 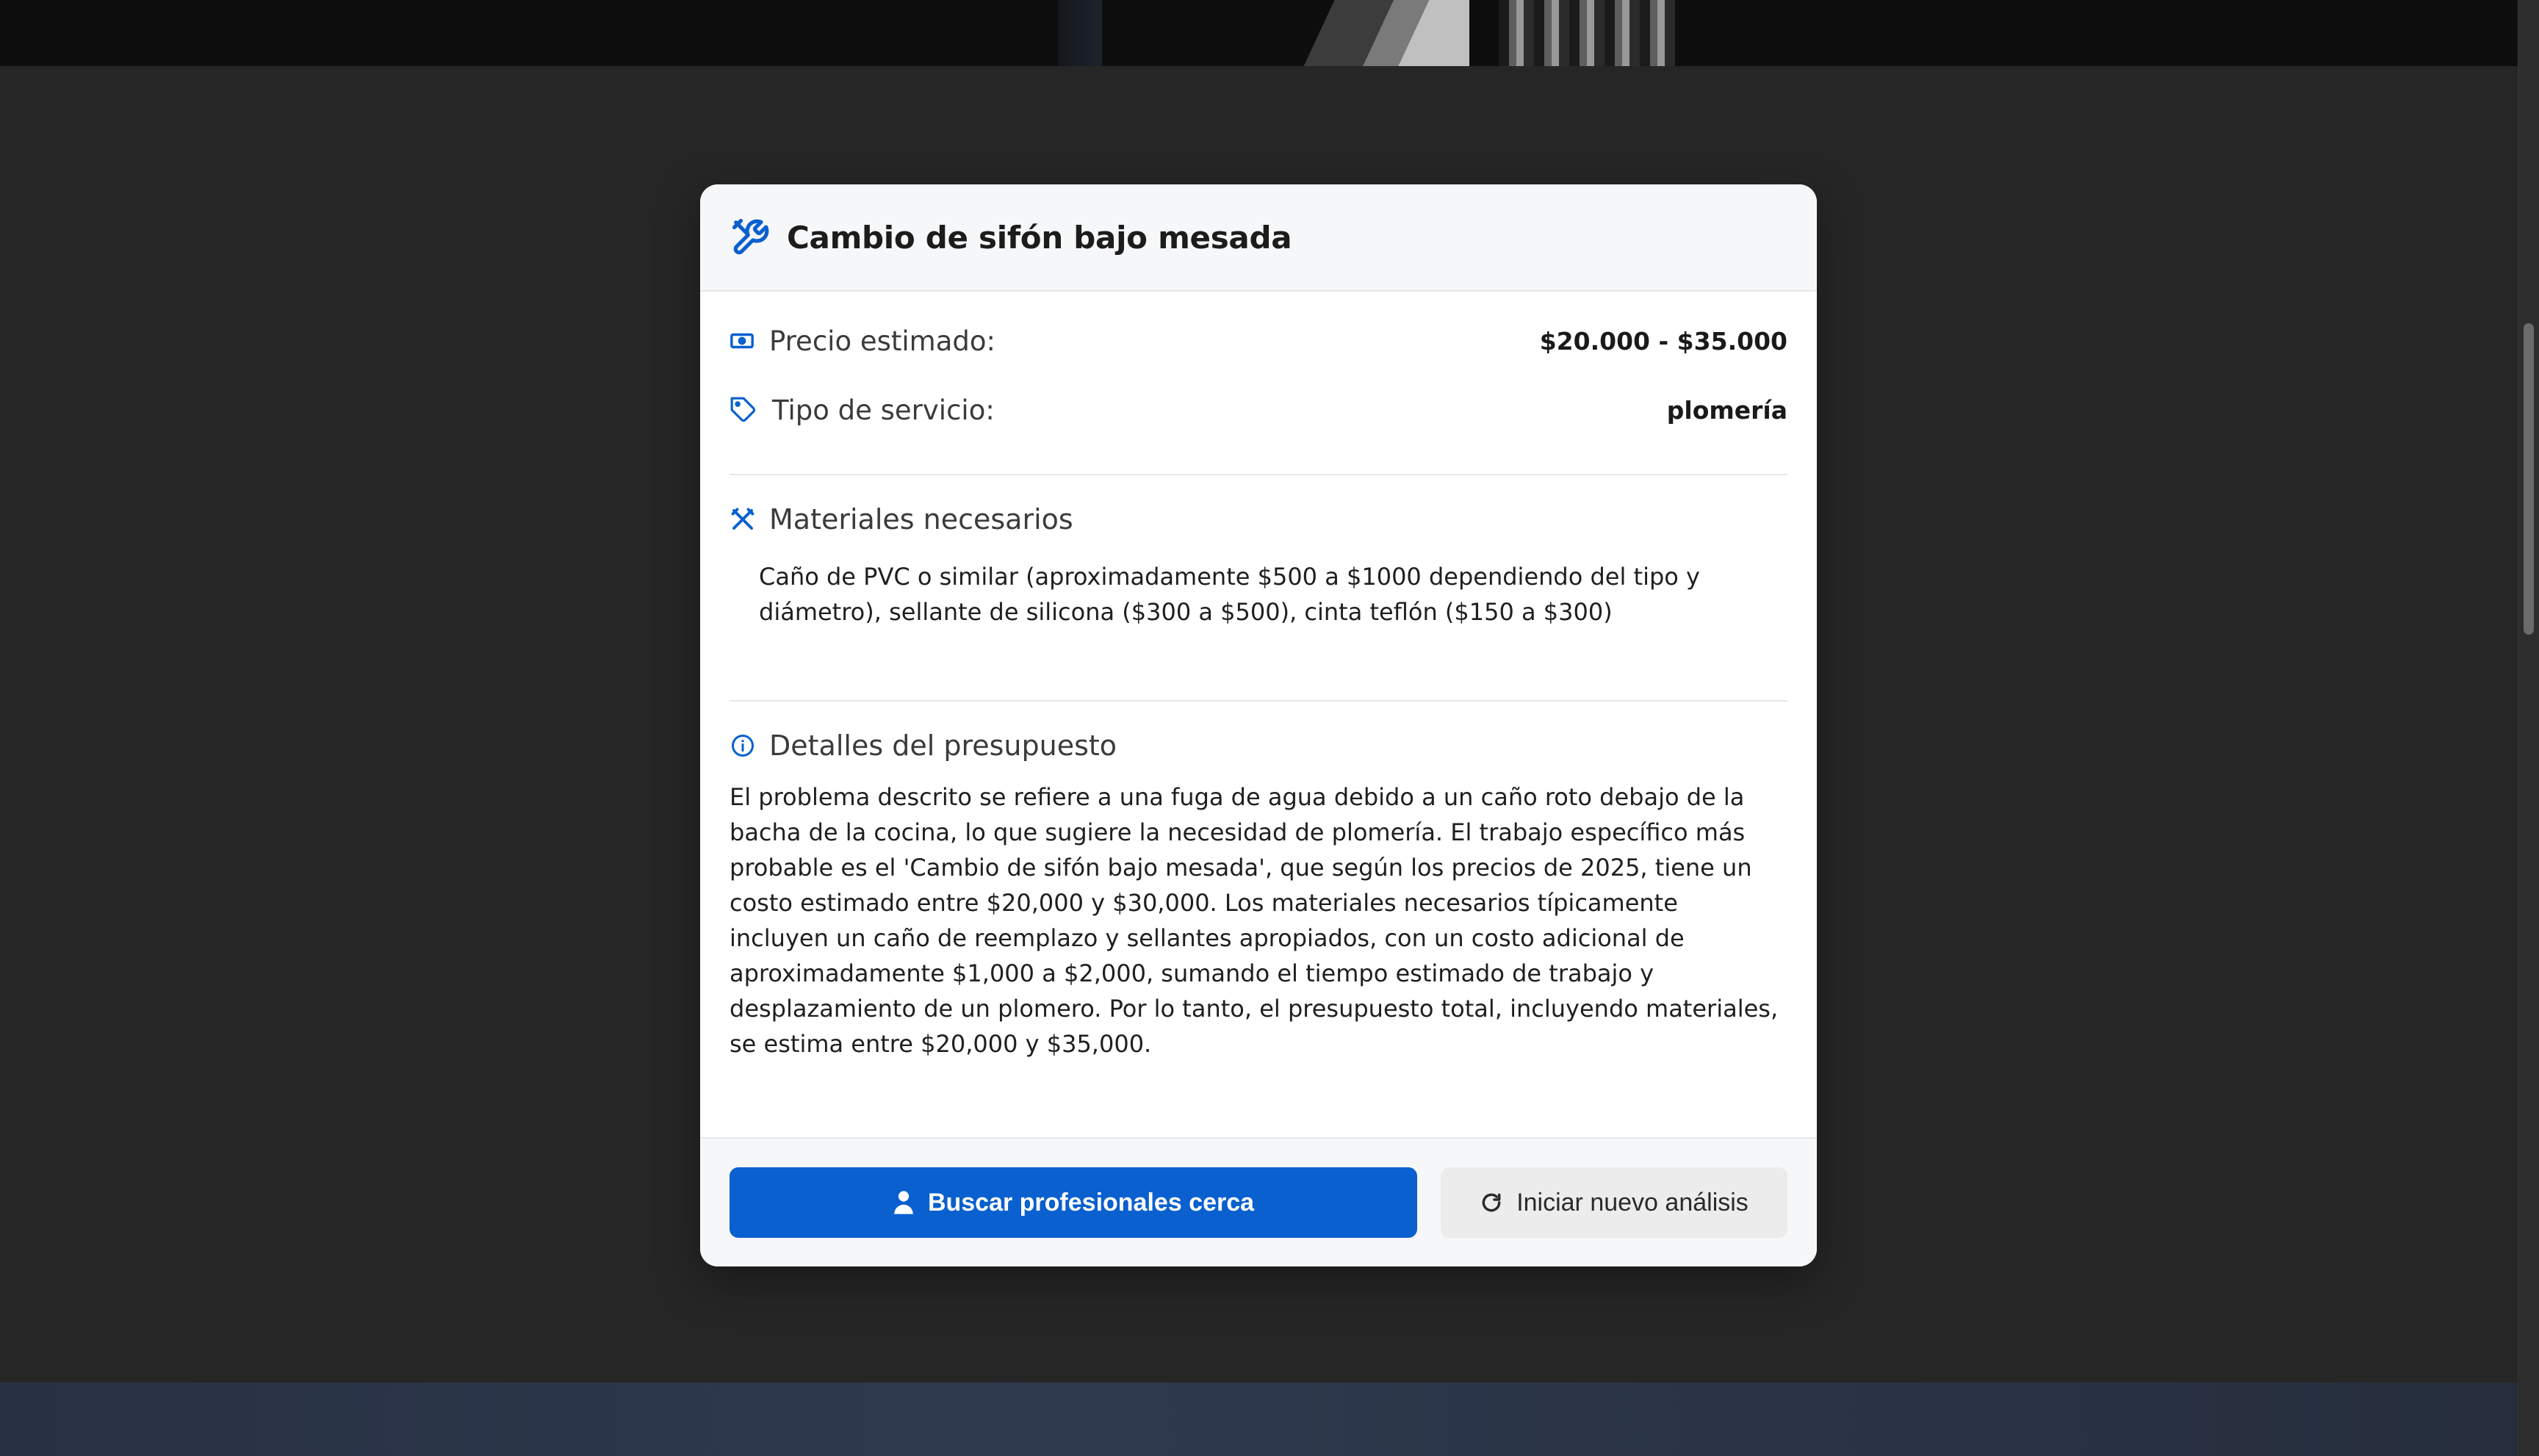 What do you see at coordinates (1491, 1202) in the screenshot?
I see `refresh-icon` at bounding box center [1491, 1202].